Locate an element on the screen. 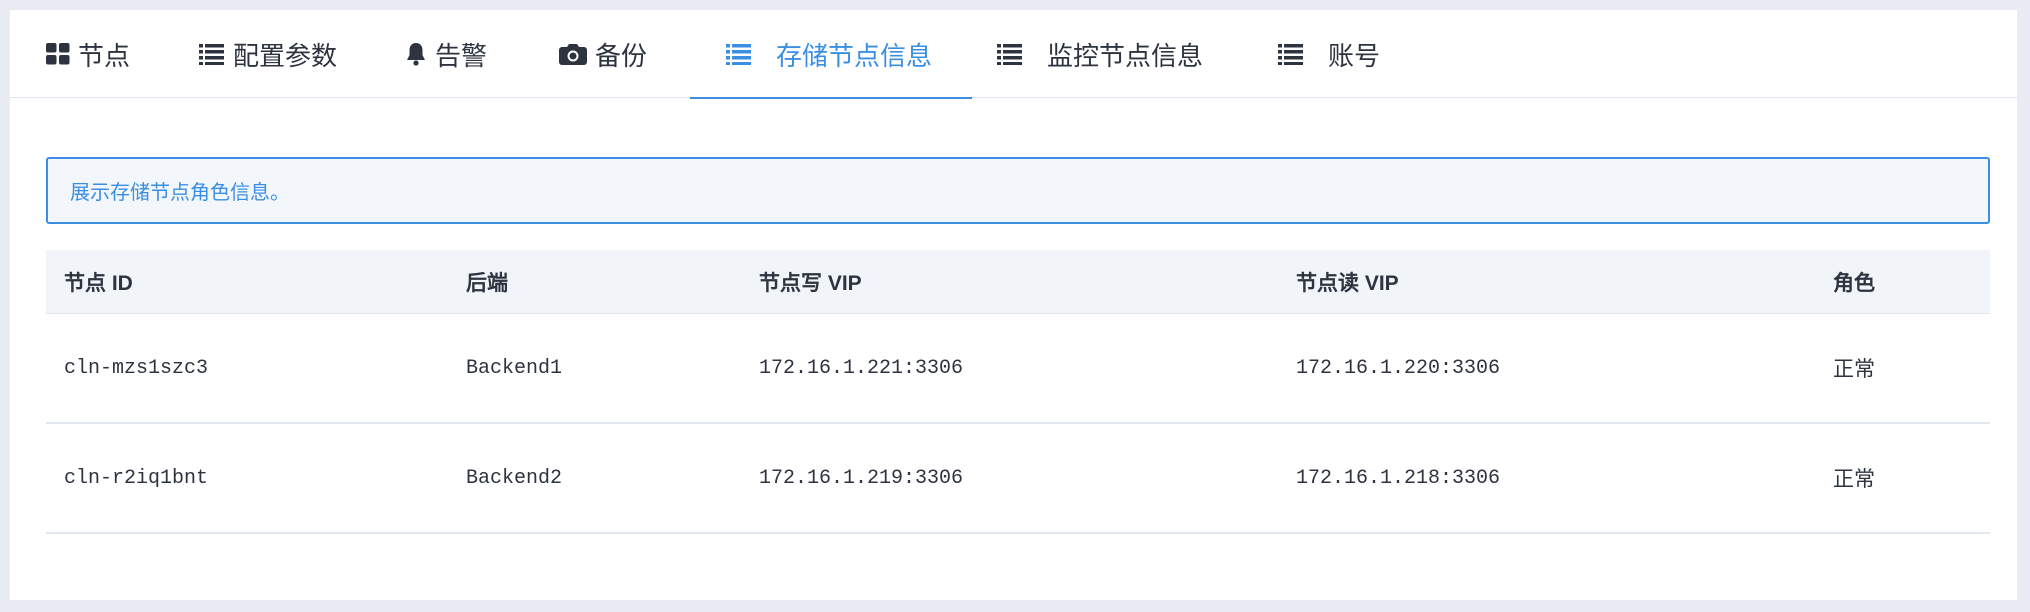  header-role: 角色 is located at coordinates (1854, 283).